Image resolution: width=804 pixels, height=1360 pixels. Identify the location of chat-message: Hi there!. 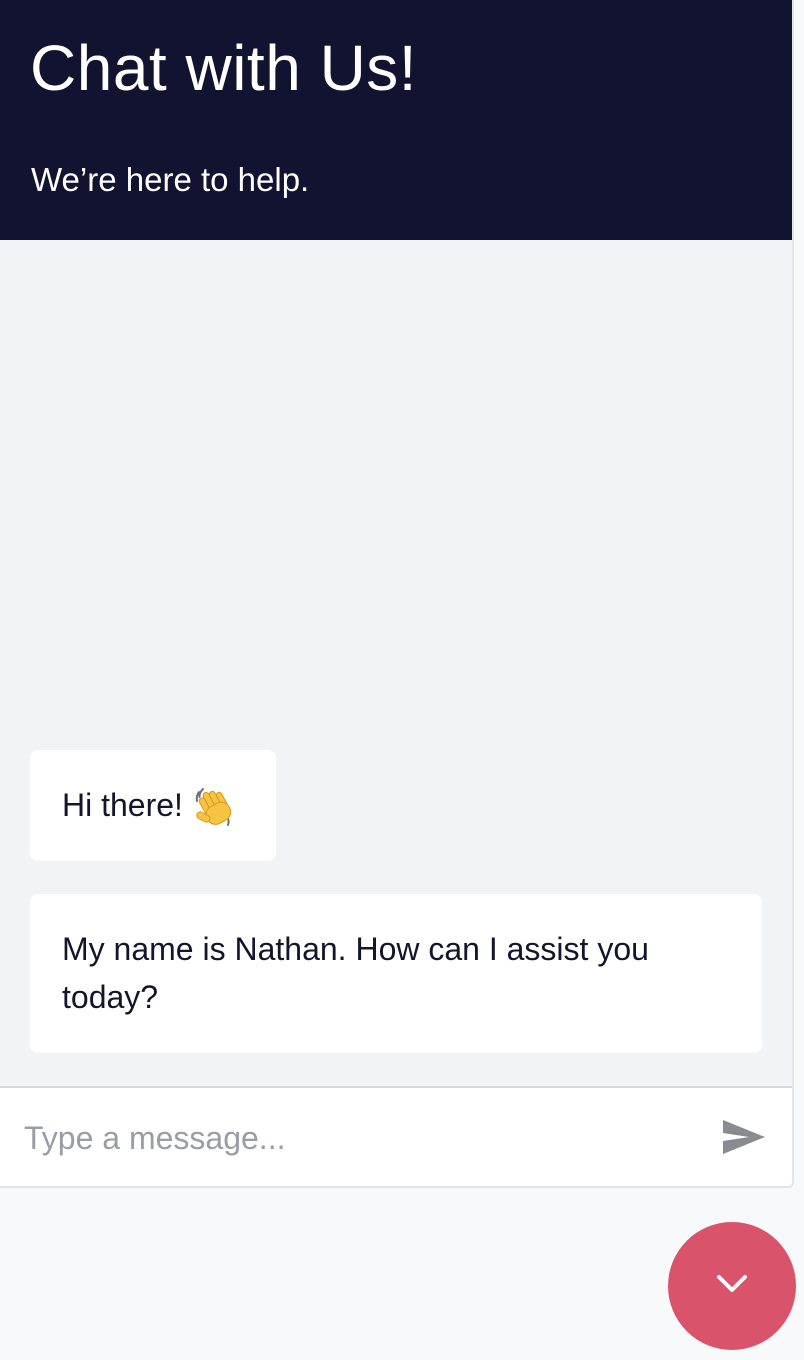
(153, 805).